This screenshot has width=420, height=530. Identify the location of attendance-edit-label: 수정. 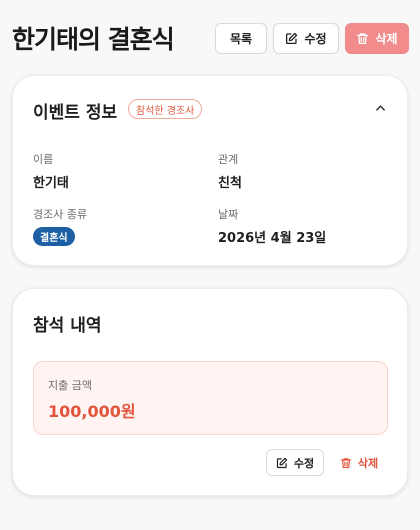
(304, 463).